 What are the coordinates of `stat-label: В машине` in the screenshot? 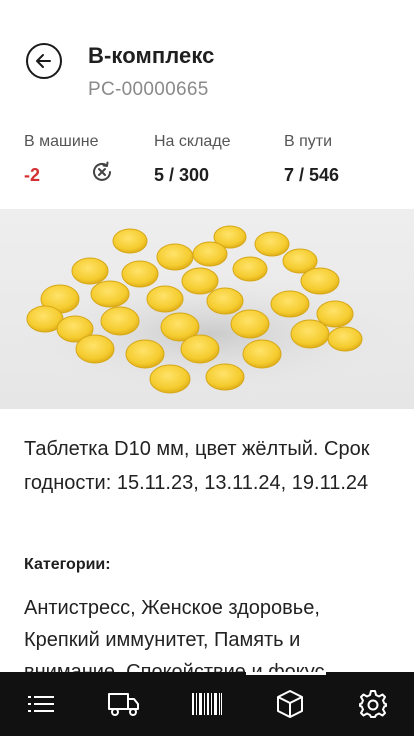 It's located at (61, 141).